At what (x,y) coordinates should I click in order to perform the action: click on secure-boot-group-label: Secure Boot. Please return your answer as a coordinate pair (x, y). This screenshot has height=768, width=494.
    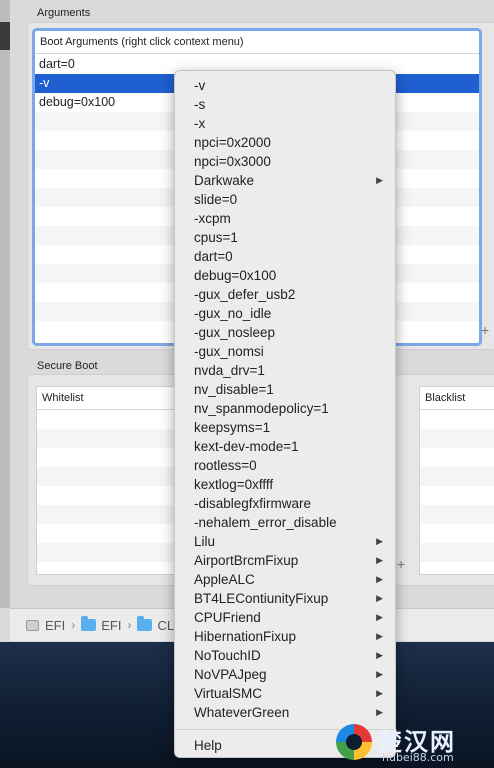
    Looking at the image, I should click on (67, 366).